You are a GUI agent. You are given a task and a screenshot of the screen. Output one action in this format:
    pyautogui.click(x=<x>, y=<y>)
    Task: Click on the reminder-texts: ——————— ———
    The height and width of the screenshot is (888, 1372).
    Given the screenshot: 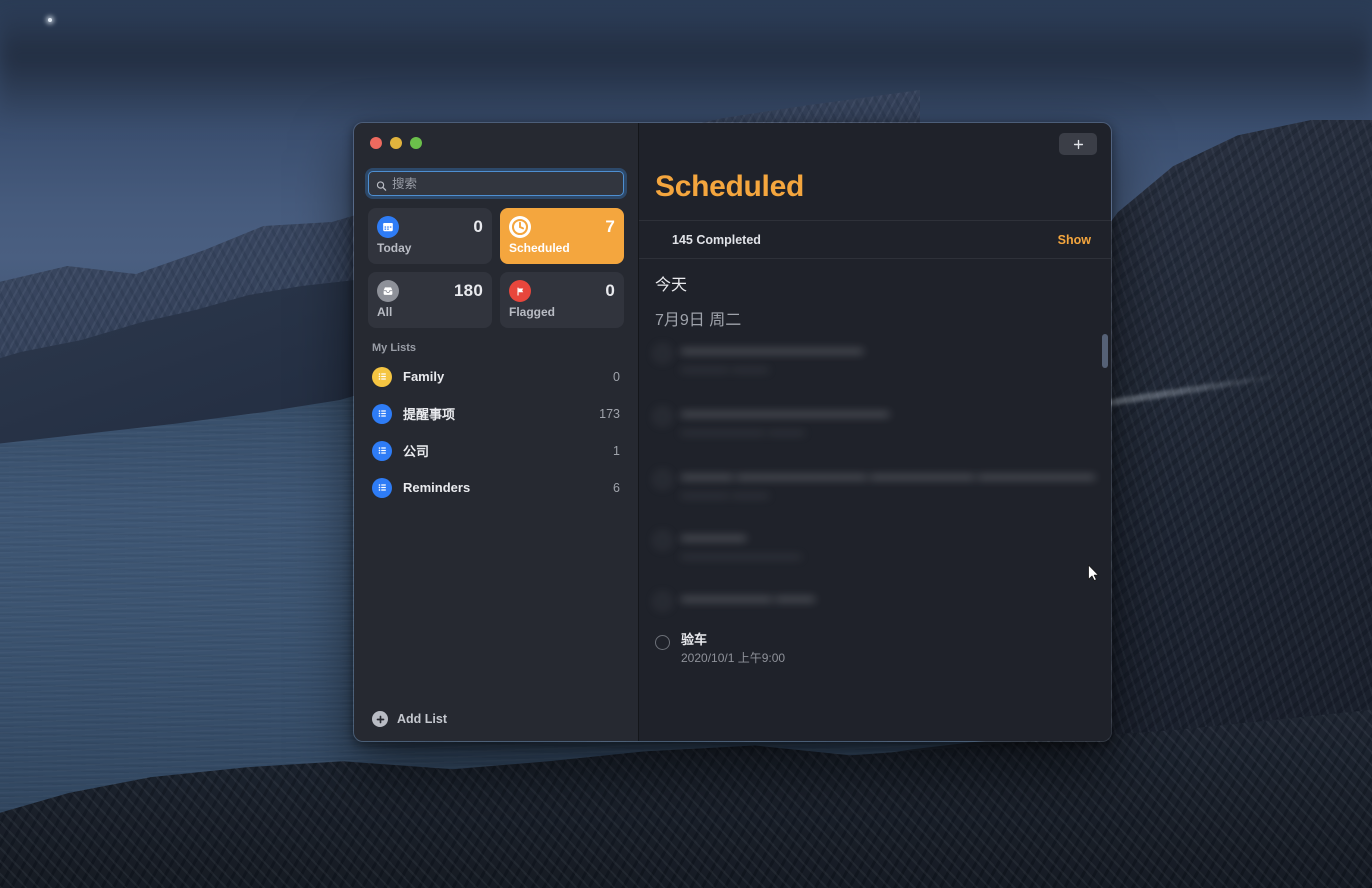 What is the action you would take?
    pyautogui.click(x=896, y=599)
    